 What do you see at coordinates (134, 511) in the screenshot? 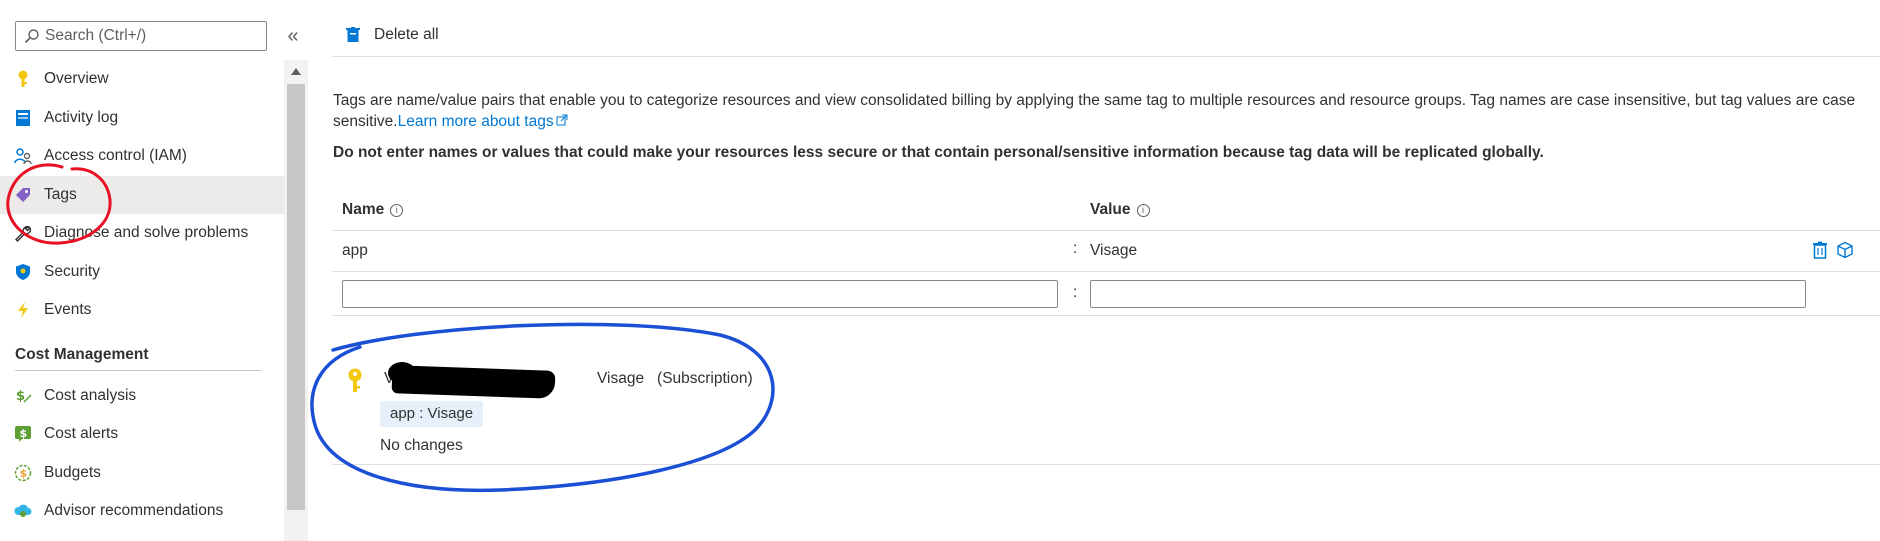
I see `sidebar-item-label: Advisor recommendations` at bounding box center [134, 511].